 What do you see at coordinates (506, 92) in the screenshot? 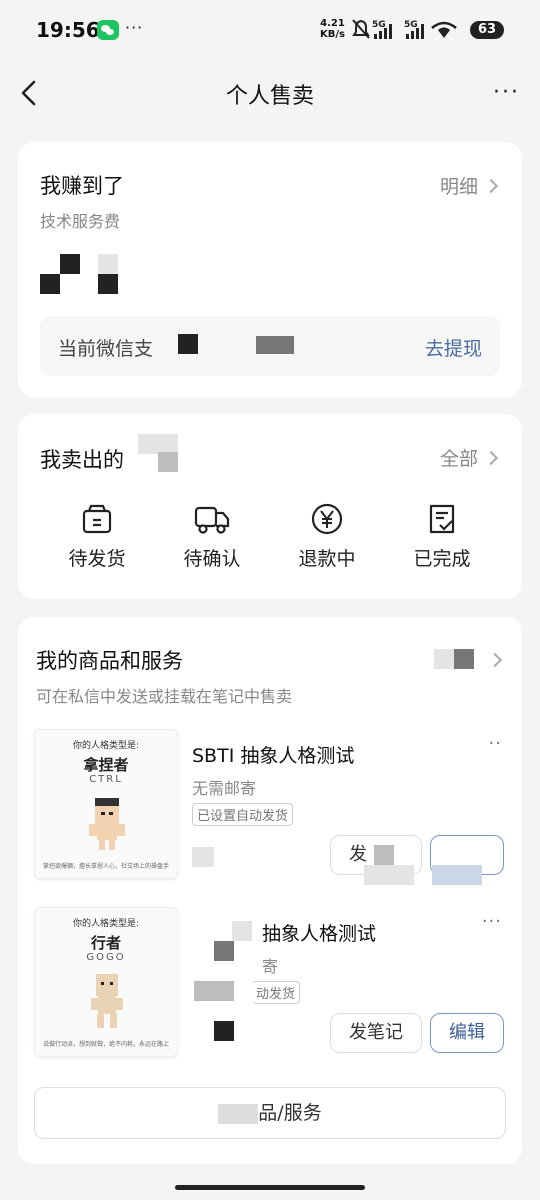
I see `more-options-icon: ···` at bounding box center [506, 92].